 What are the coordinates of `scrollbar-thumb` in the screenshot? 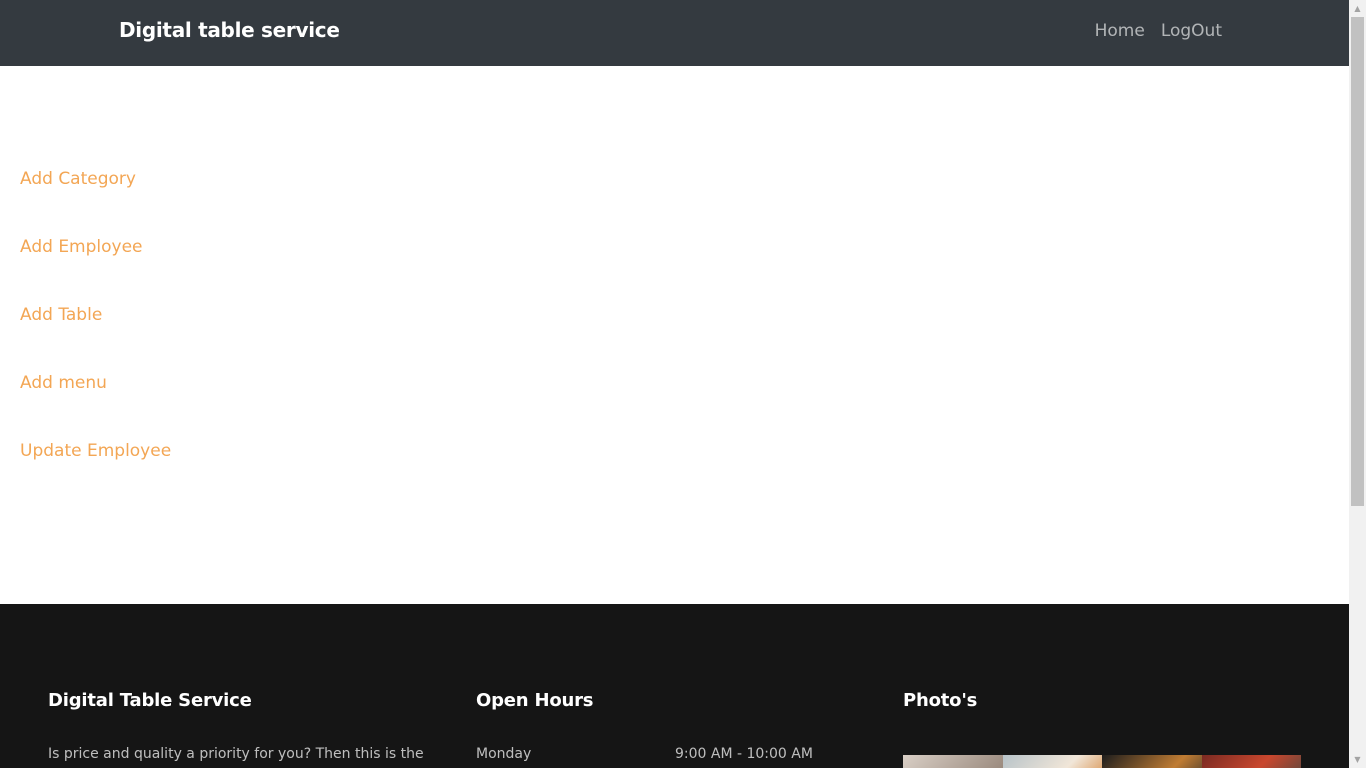 It's located at (1357, 261).